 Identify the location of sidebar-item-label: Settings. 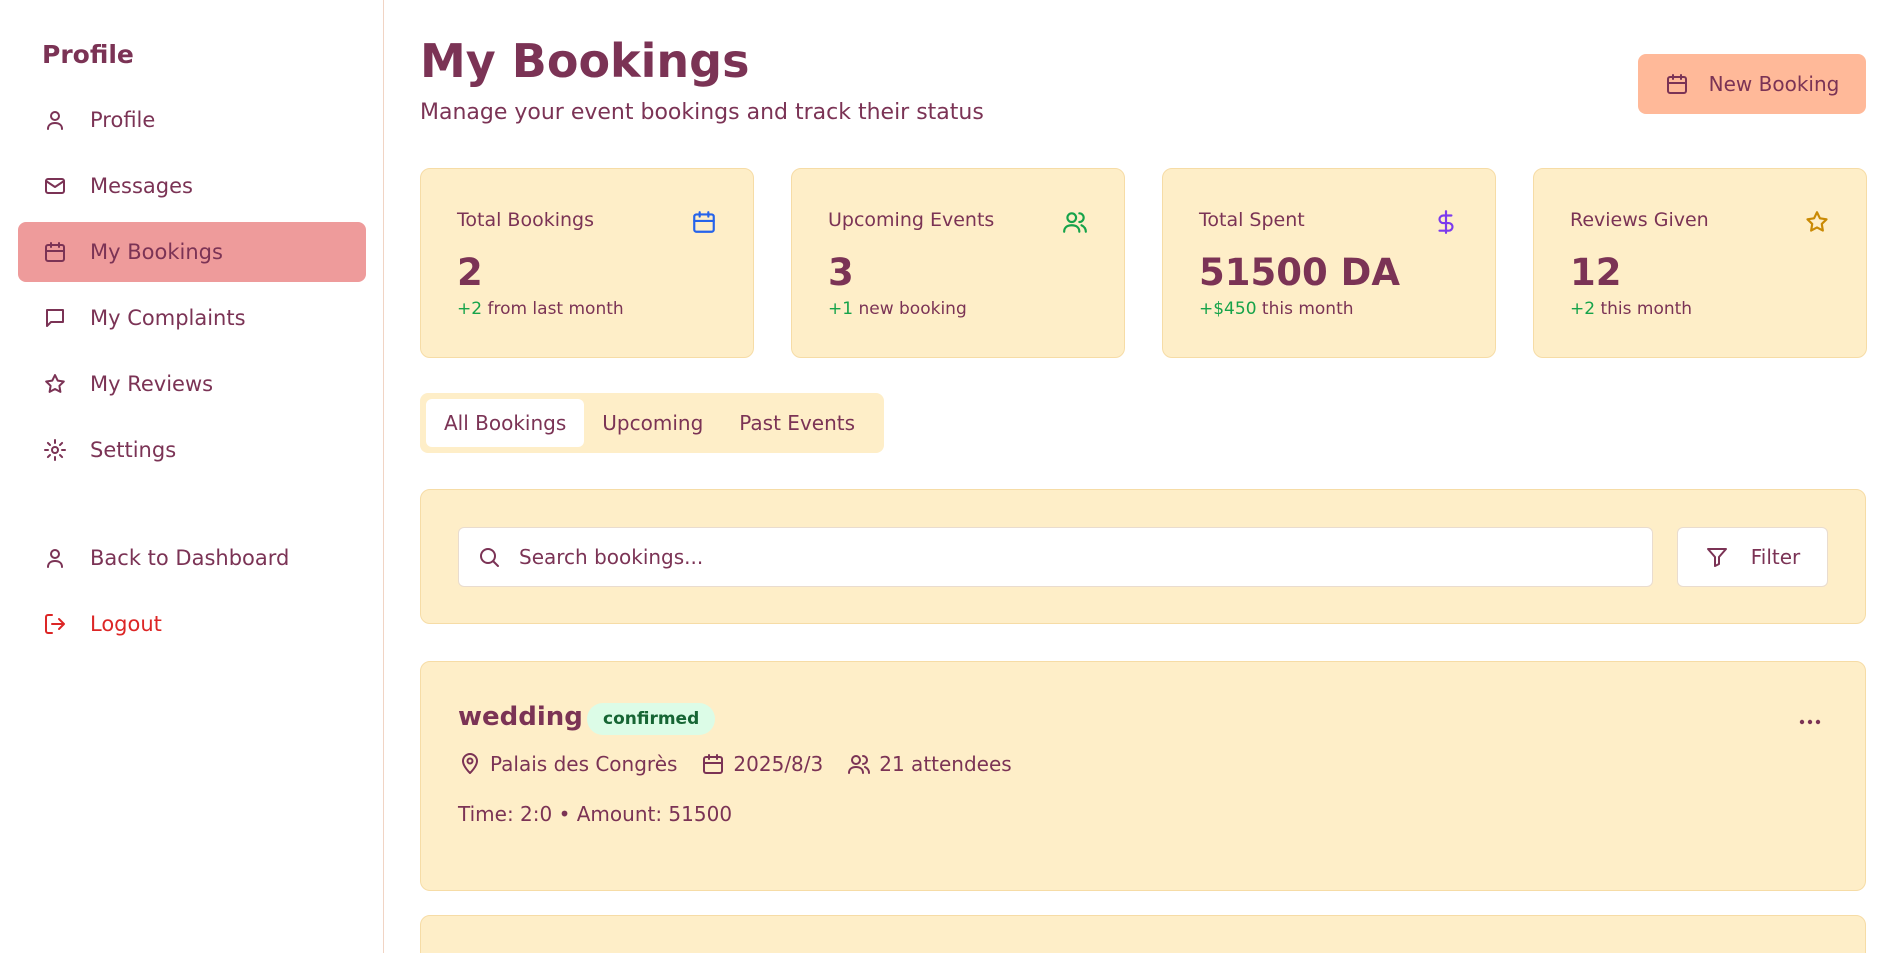
(133, 450).